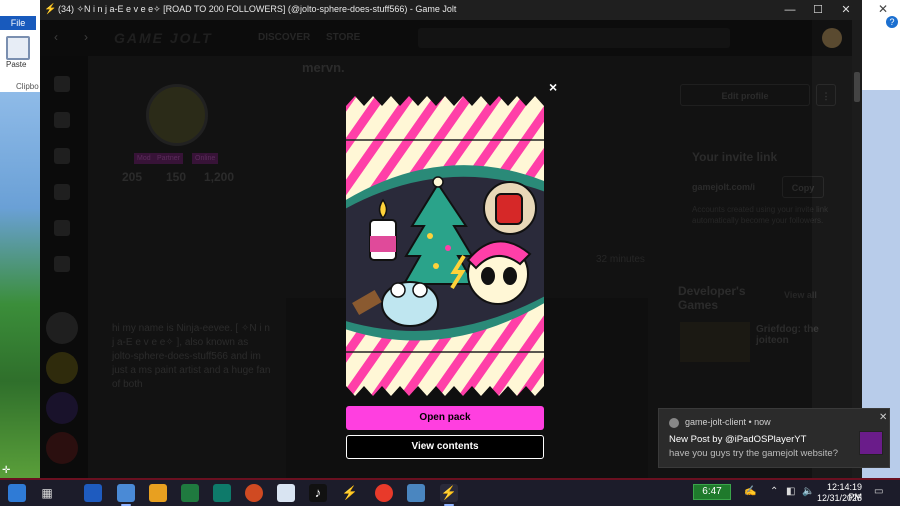 Image resolution: width=900 pixels, height=506 pixels. What do you see at coordinates (384, 493) in the screenshot?
I see `chrome-icon` at bounding box center [384, 493].